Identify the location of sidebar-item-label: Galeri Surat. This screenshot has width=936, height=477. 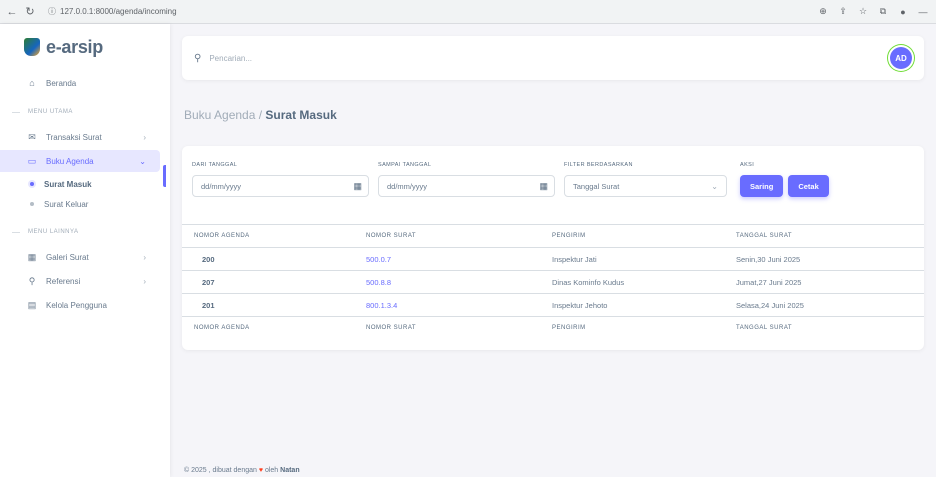
(67, 257).